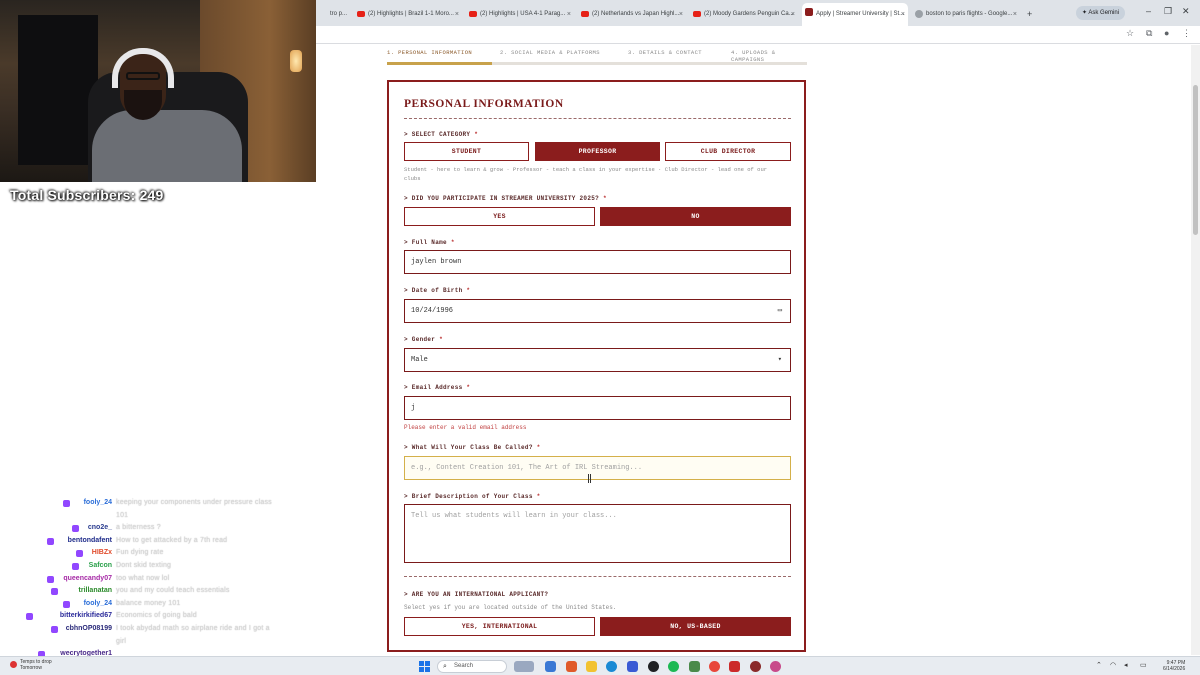 Image resolution: width=1200 pixels, height=675 pixels. I want to click on subscriber-count: Total Subscribers: 249, so click(87, 195).